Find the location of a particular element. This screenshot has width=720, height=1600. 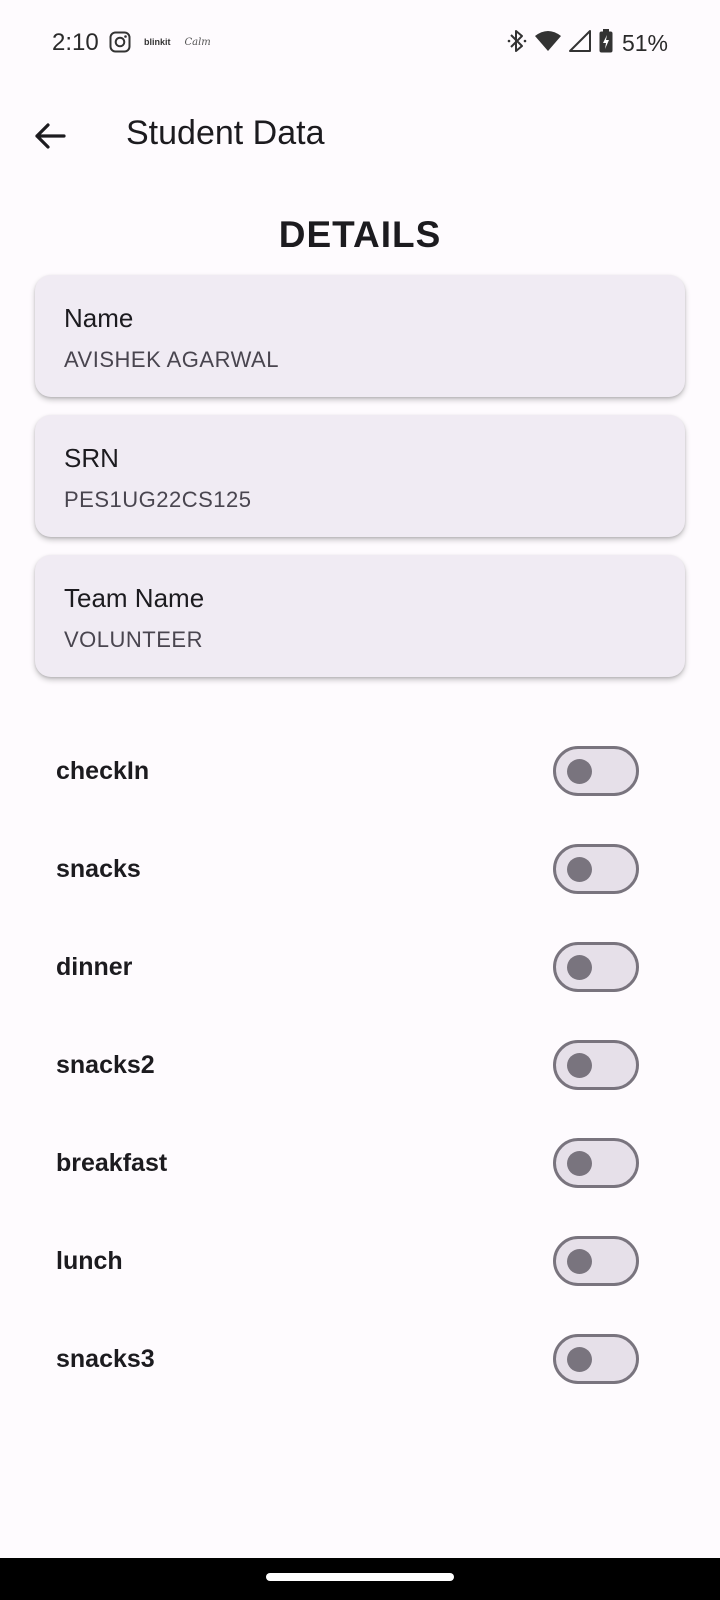

toggle-row-checkin: checkIn is located at coordinates (360, 773).